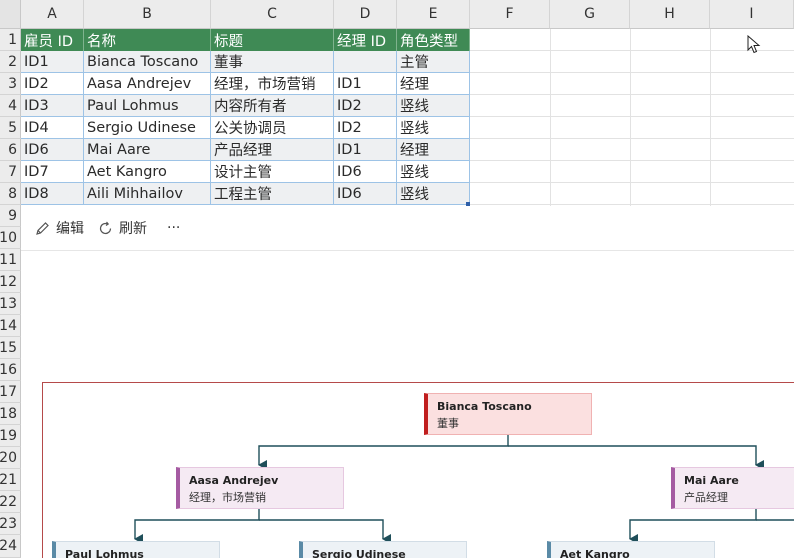  Describe the element at coordinates (147, 14) in the screenshot. I see `column-header-b: B` at that location.